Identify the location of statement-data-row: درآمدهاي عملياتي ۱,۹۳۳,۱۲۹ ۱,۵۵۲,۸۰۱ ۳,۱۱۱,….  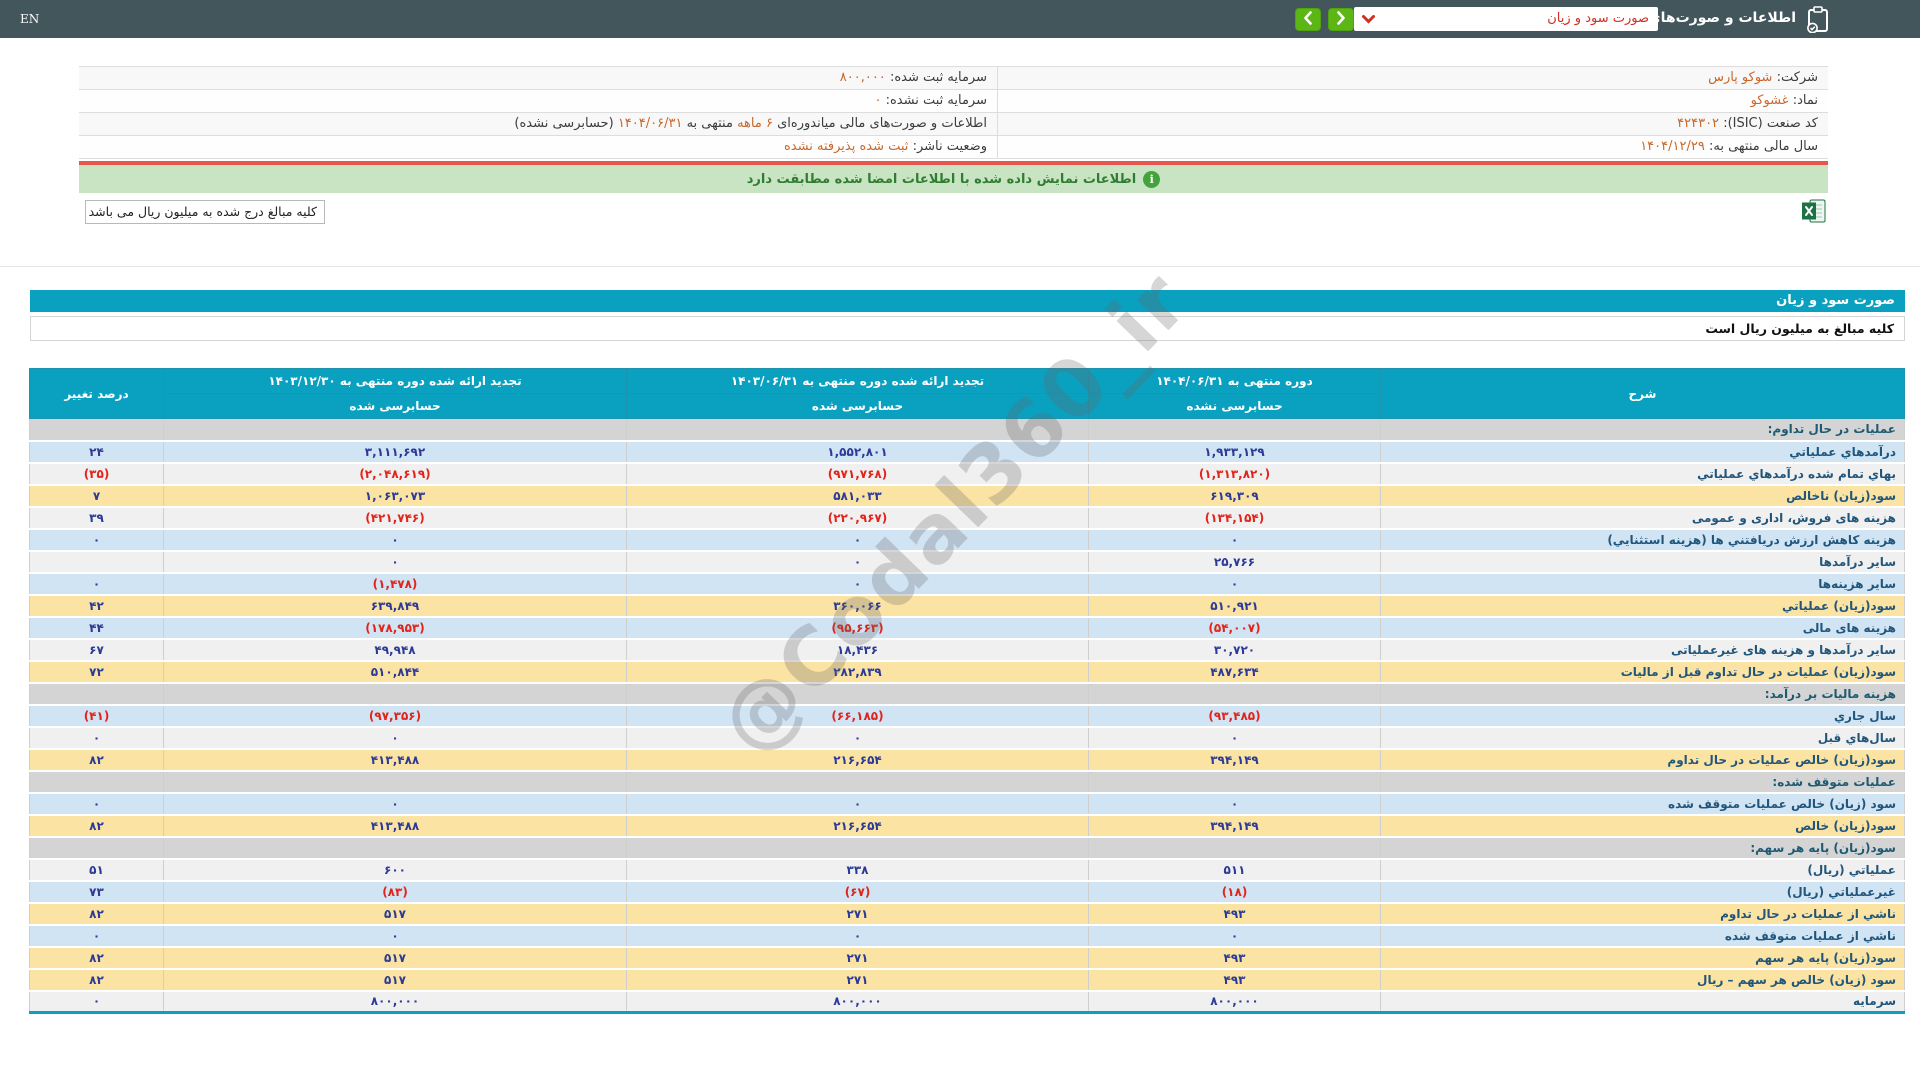
(967, 452).